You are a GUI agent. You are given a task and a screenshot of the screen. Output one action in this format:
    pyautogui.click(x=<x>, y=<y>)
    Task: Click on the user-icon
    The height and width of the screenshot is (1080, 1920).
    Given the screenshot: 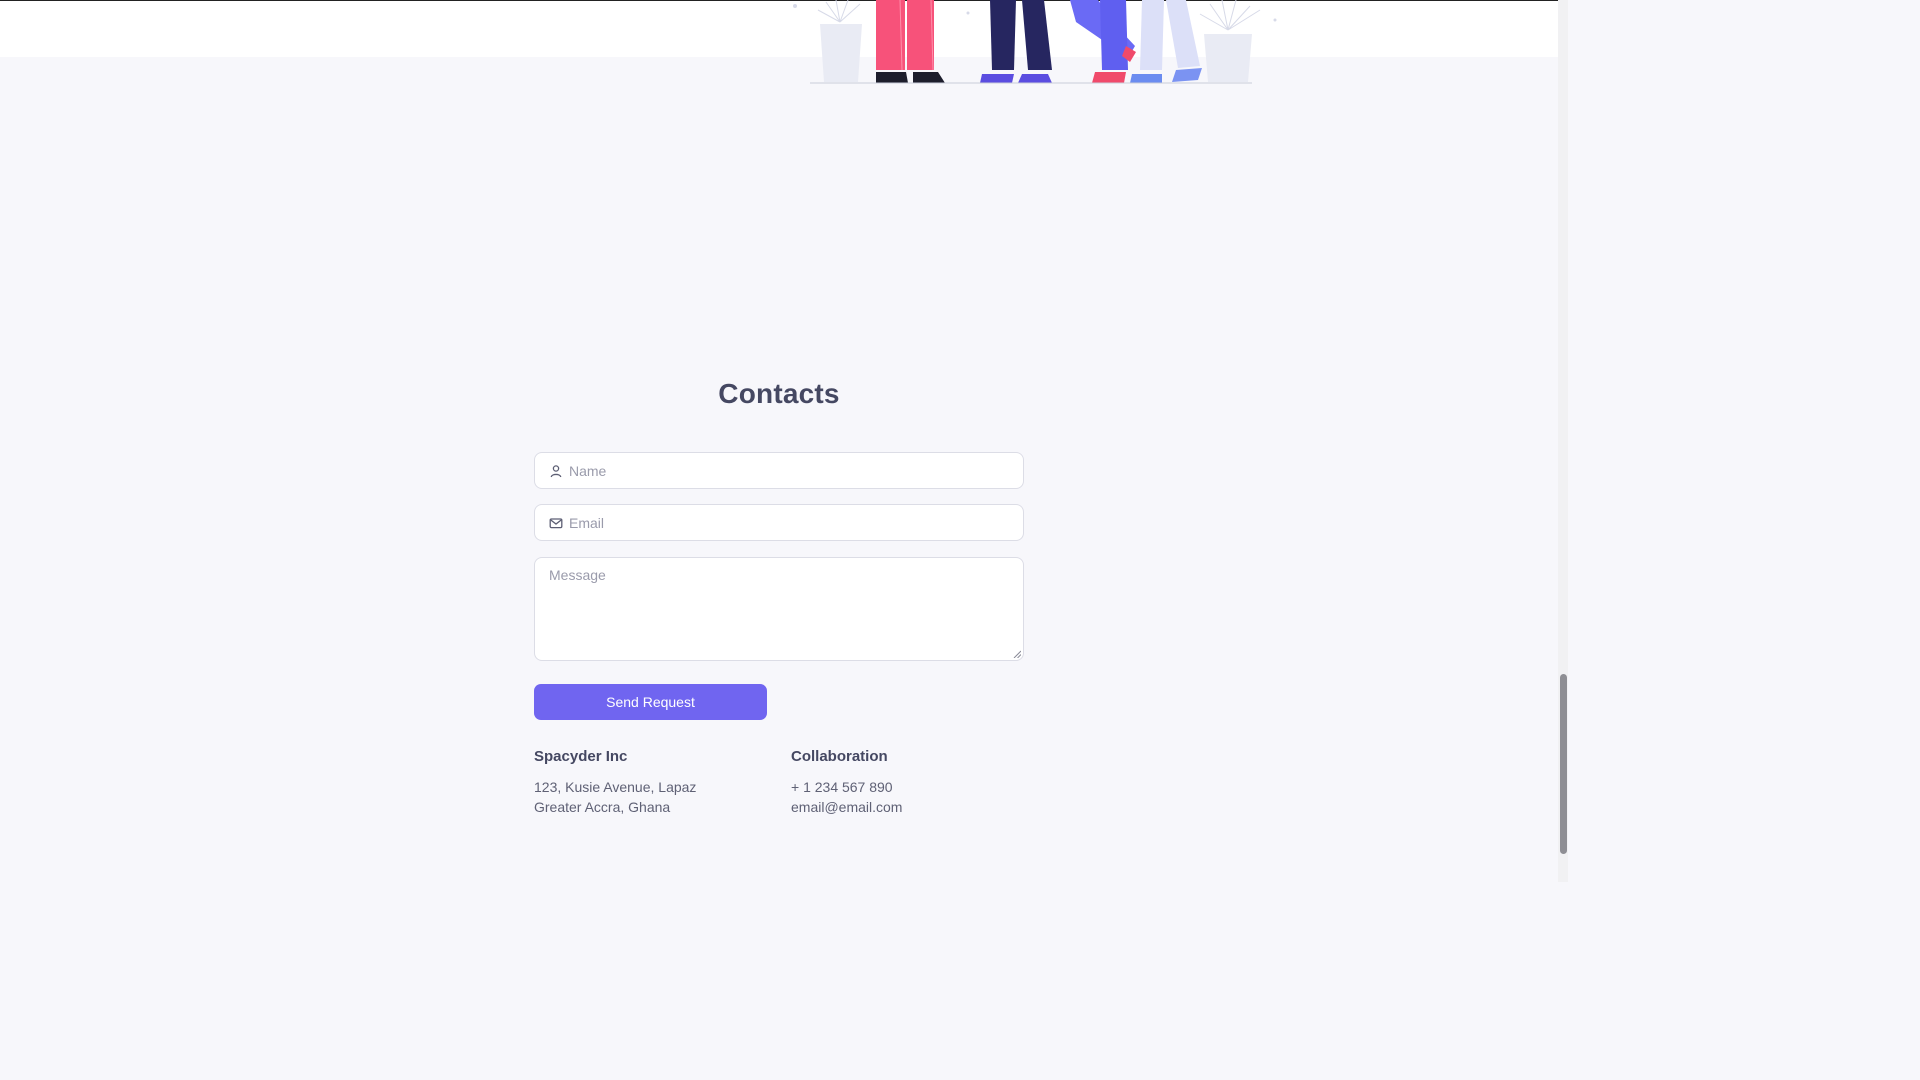 What is the action you would take?
    pyautogui.click(x=556, y=471)
    